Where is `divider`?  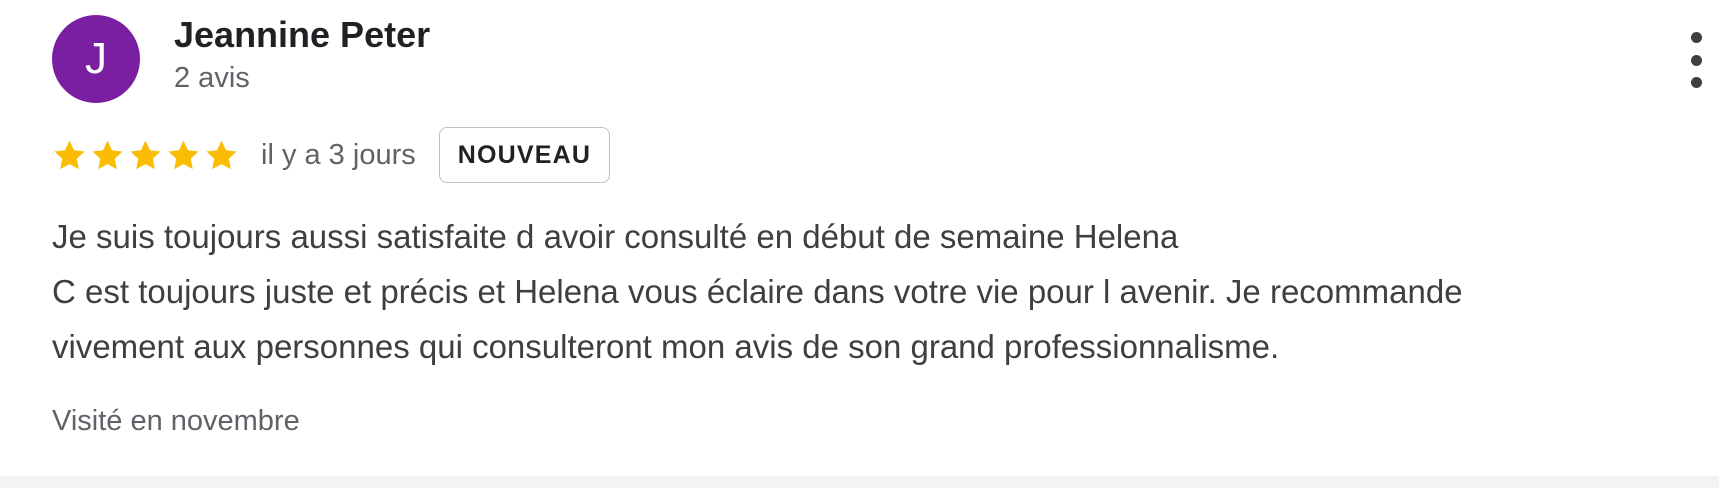 divider is located at coordinates (859, 482).